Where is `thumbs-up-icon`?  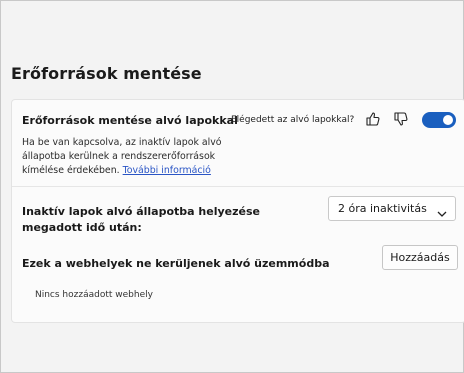
thumbs-up-icon is located at coordinates (373, 119).